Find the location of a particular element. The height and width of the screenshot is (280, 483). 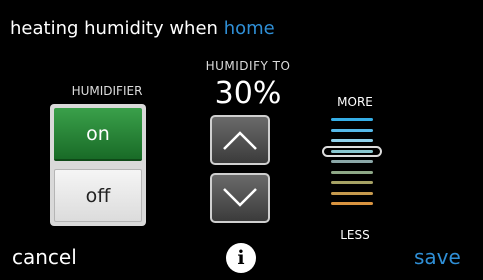

chevron-up-icon is located at coordinates (240, 140).